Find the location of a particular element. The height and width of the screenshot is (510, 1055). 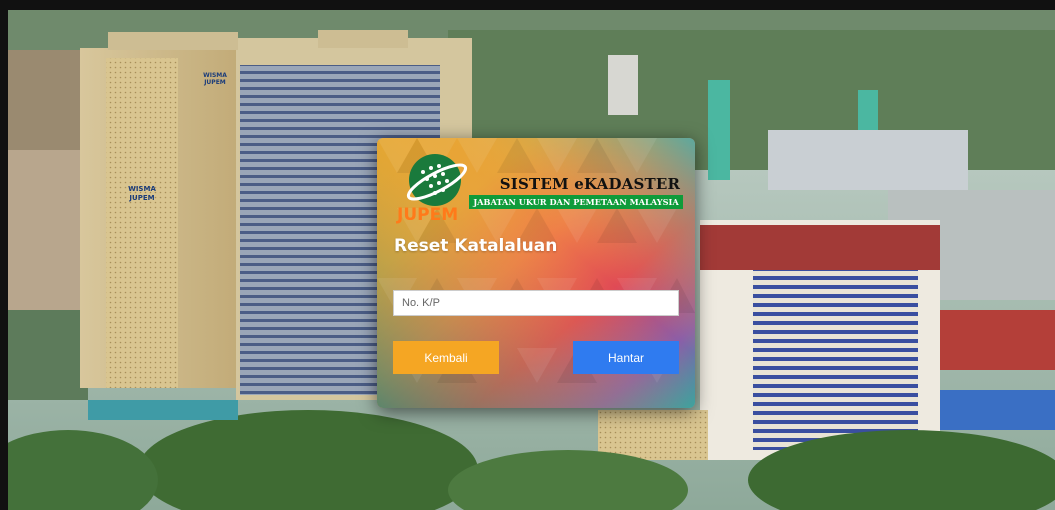

building-sign-side: WISMA JUPEM is located at coordinates (142, 193).